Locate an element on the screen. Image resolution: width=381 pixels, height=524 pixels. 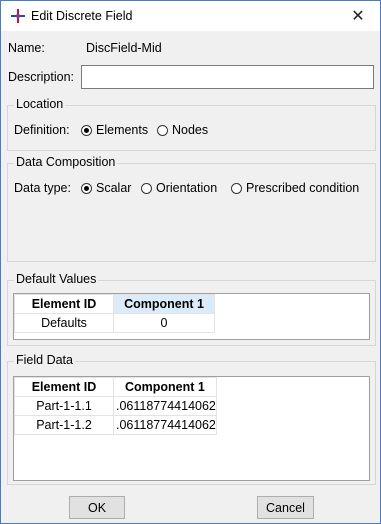
data-type-label: Data type: is located at coordinates (42, 188).